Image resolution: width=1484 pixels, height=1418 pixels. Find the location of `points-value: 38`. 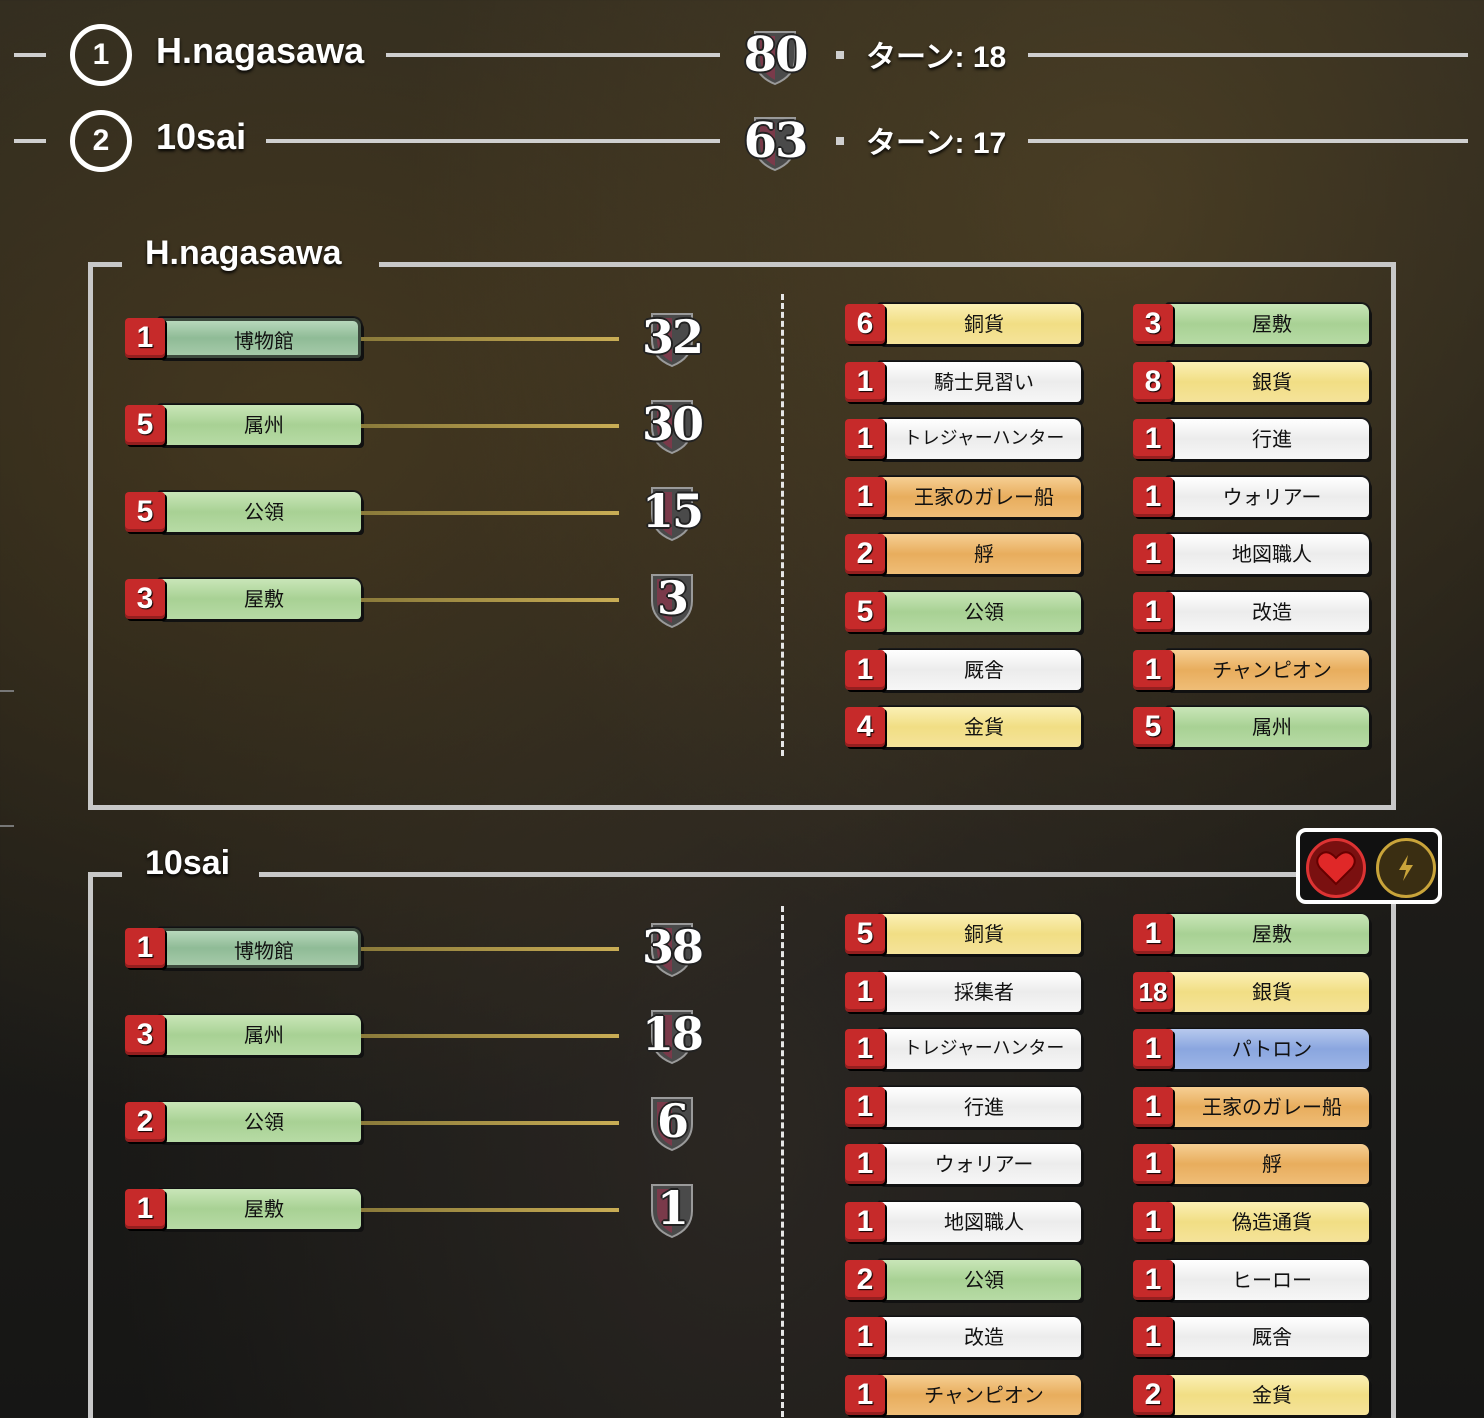

points-value: 38 is located at coordinates (672, 947).